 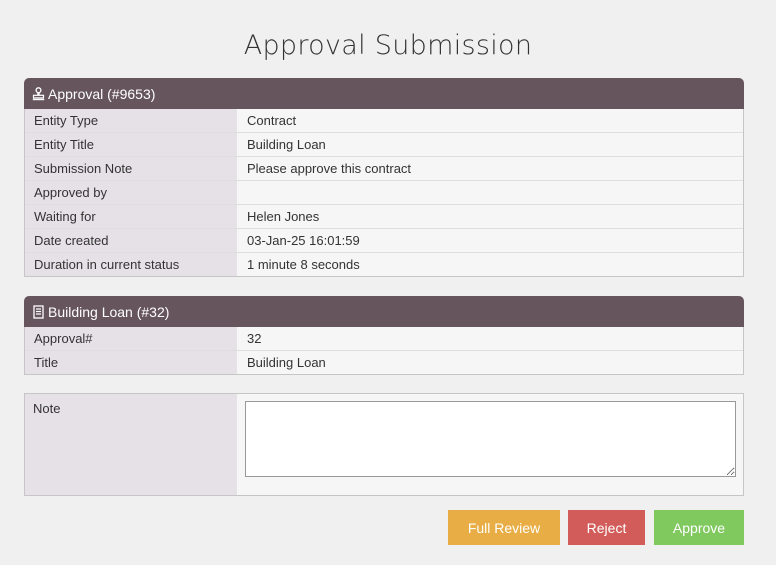 What do you see at coordinates (384, 311) in the screenshot?
I see `entity-panel-header: Building Loan (#32)` at bounding box center [384, 311].